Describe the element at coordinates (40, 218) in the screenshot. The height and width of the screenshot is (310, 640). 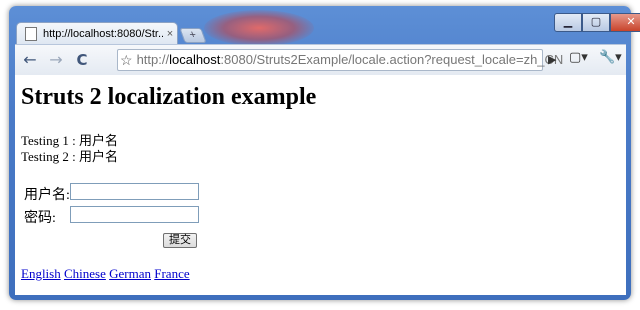
I see `password-label: 密码:` at that location.